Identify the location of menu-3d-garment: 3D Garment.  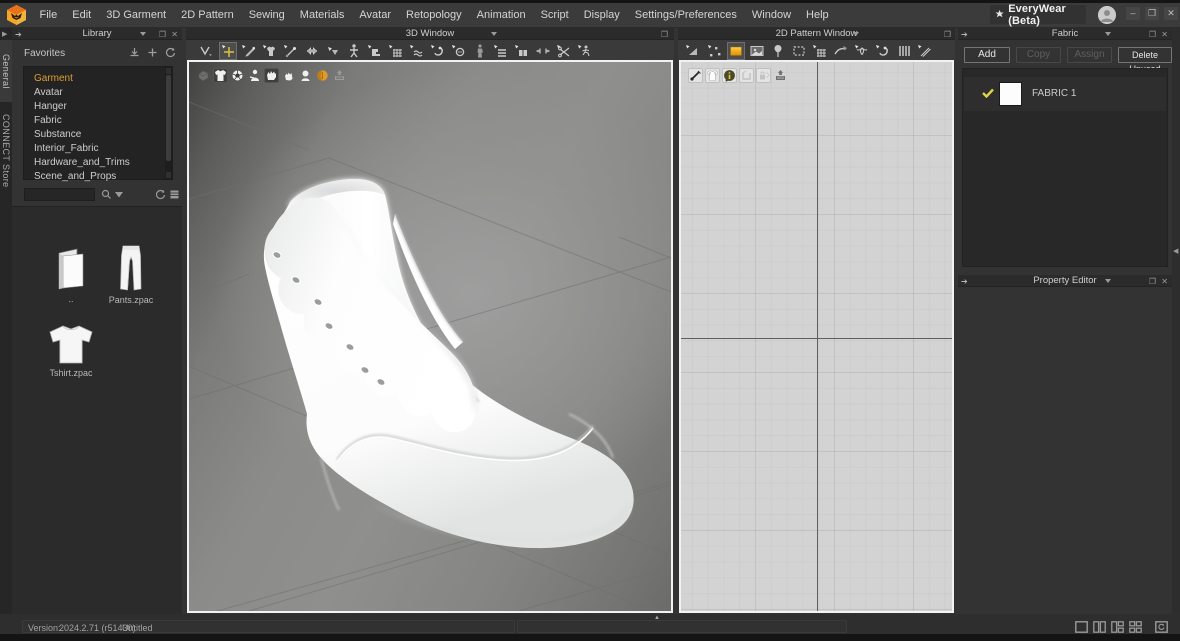
(136, 15).